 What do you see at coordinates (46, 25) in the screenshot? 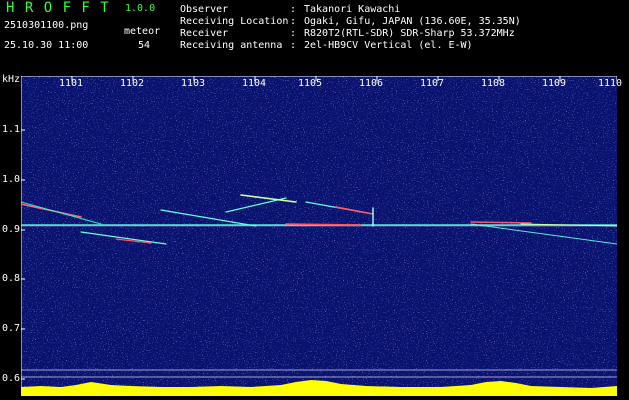
I see `file-name: 2510301100.png` at bounding box center [46, 25].